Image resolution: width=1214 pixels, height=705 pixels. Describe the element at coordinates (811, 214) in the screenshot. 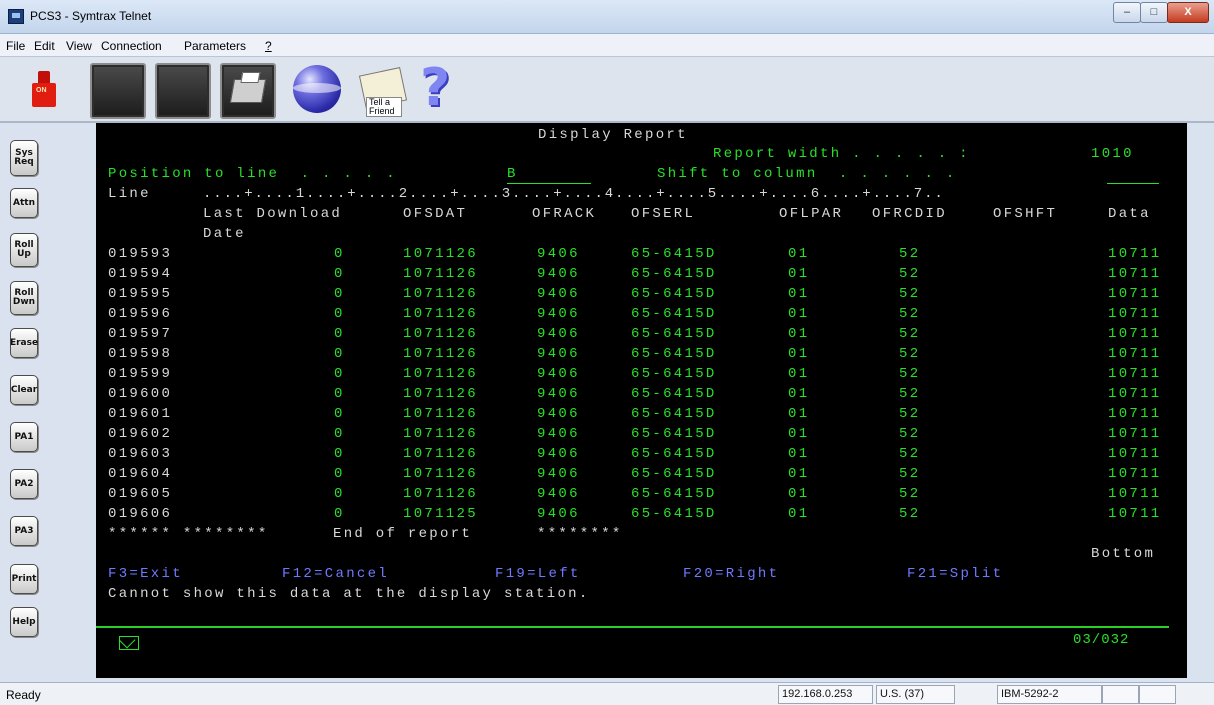

I see `header-oflpar: OFLPAR` at that location.